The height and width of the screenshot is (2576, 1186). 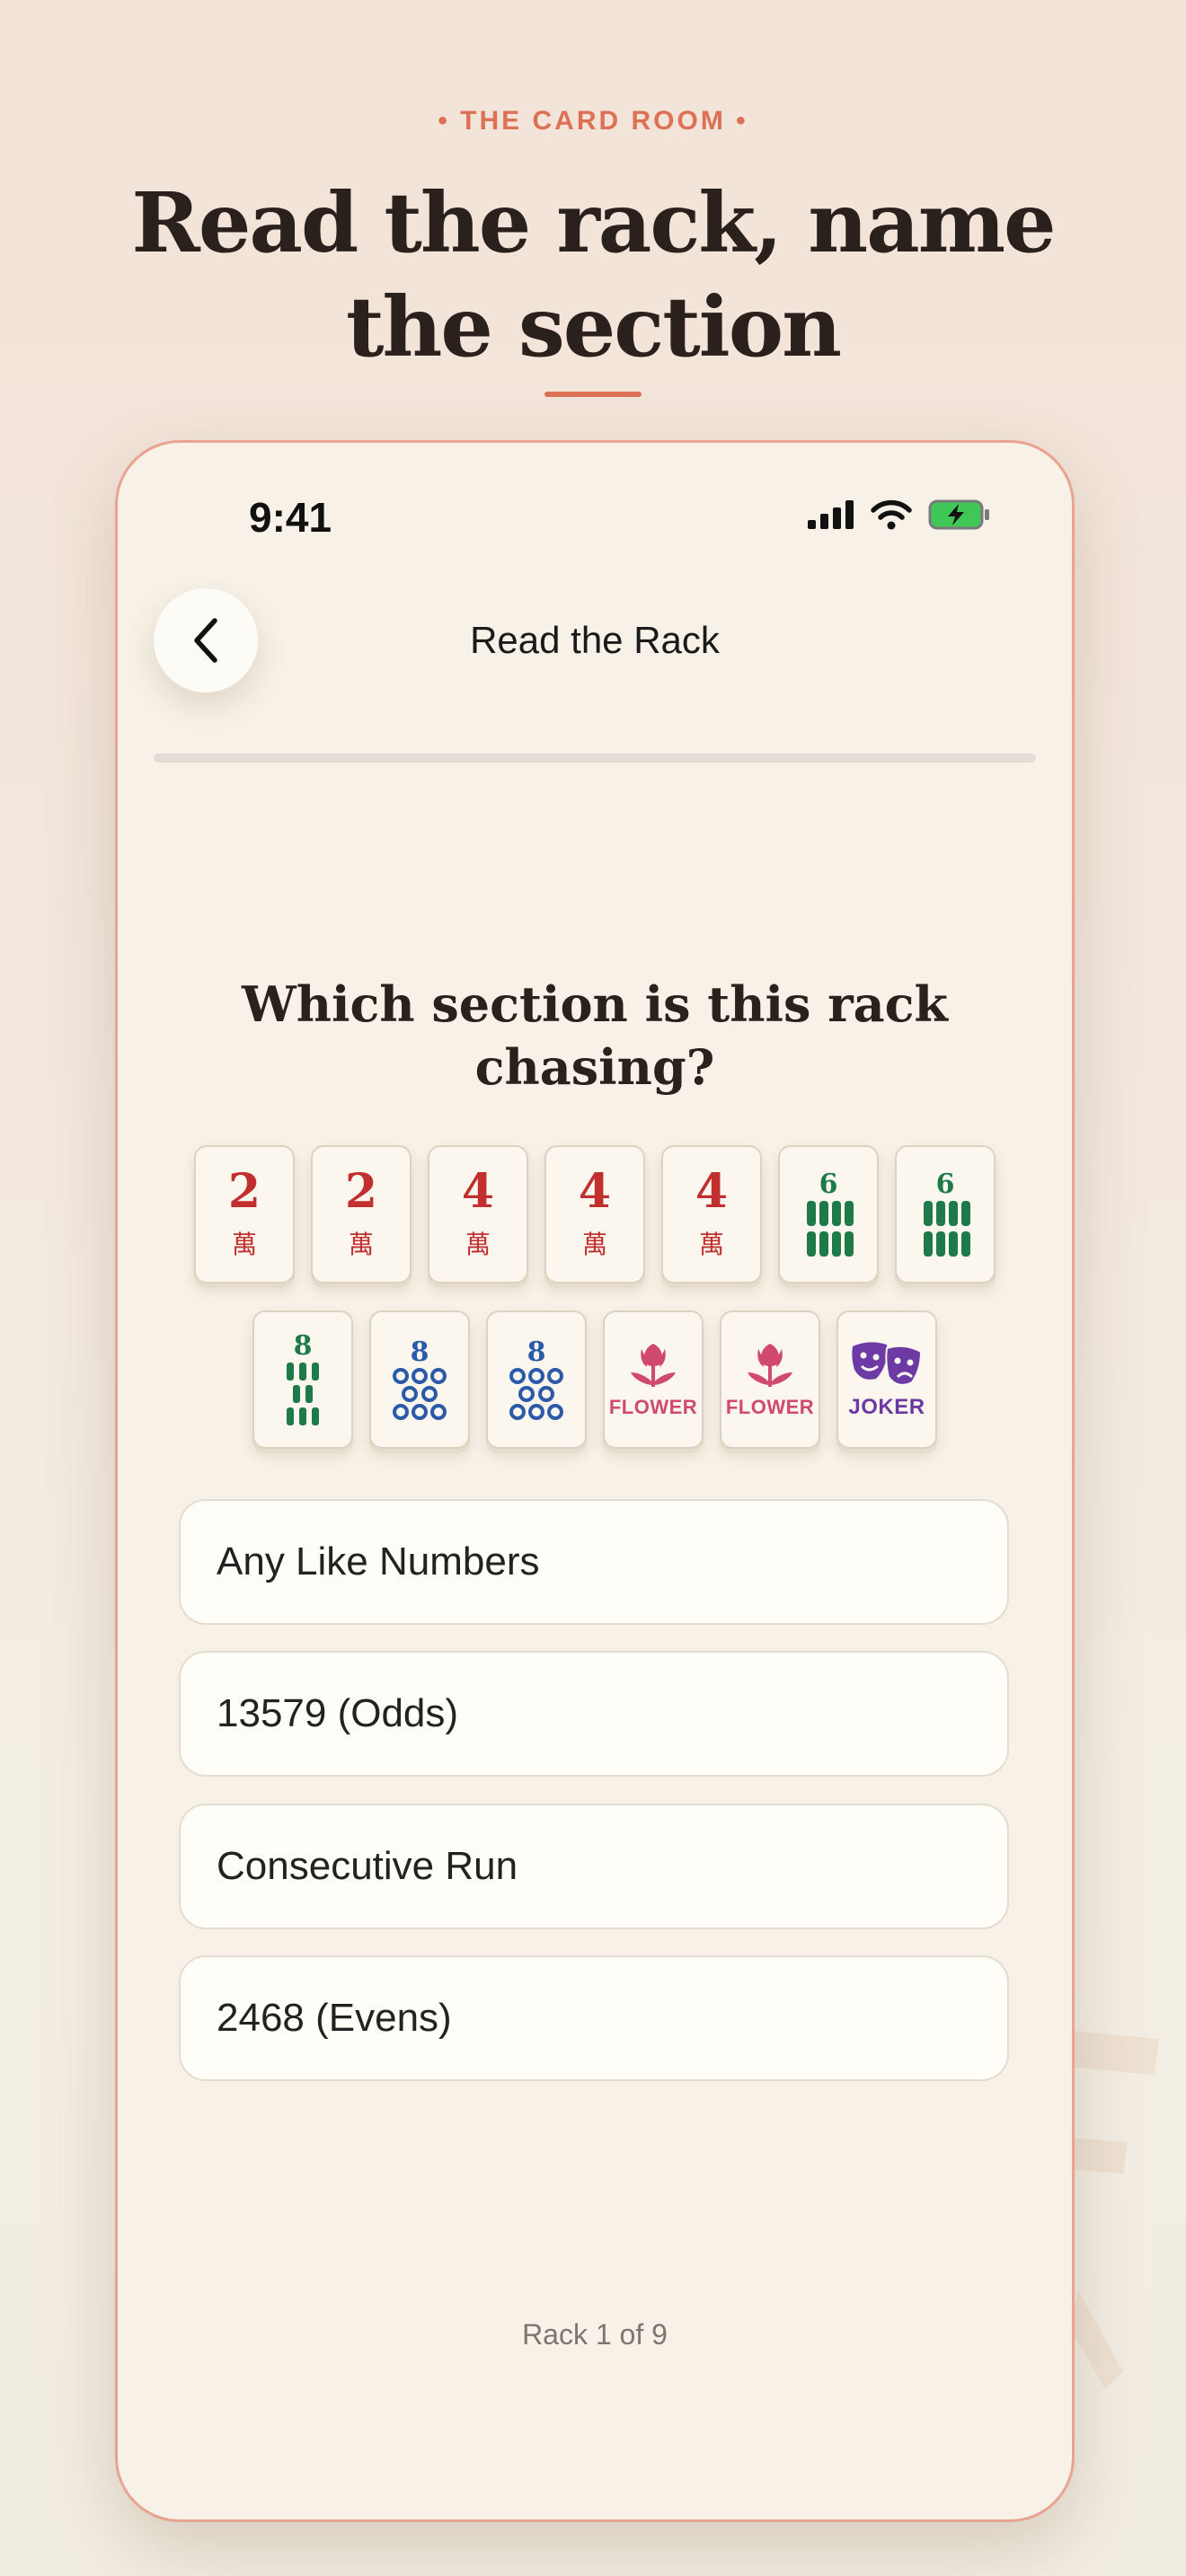 I want to click on wifi-icon, so click(x=891, y=514).